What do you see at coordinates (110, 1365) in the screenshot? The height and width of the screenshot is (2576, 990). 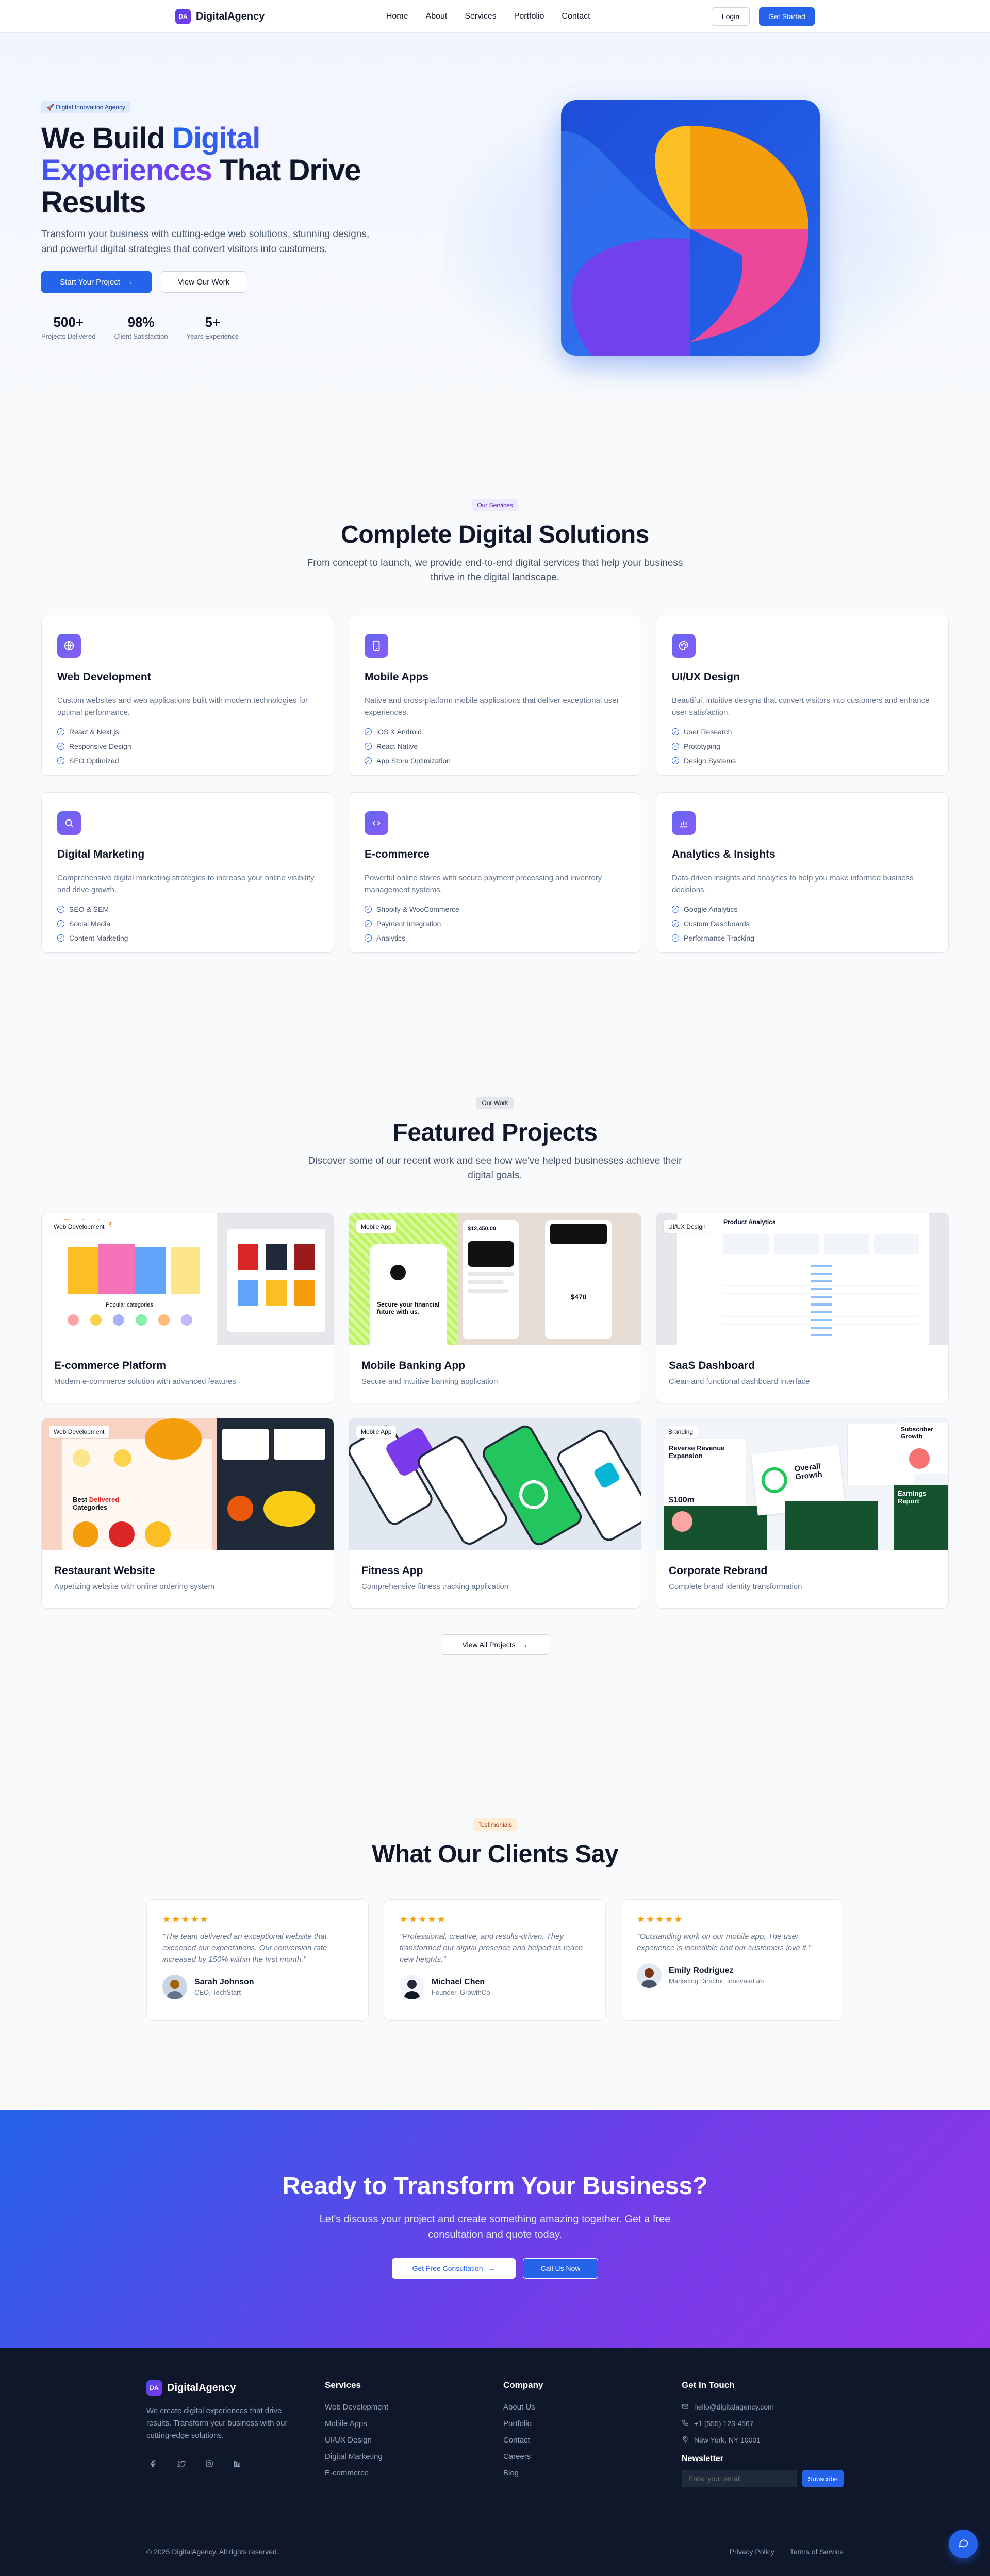 I see `project-title: E-commerce Platform` at bounding box center [110, 1365].